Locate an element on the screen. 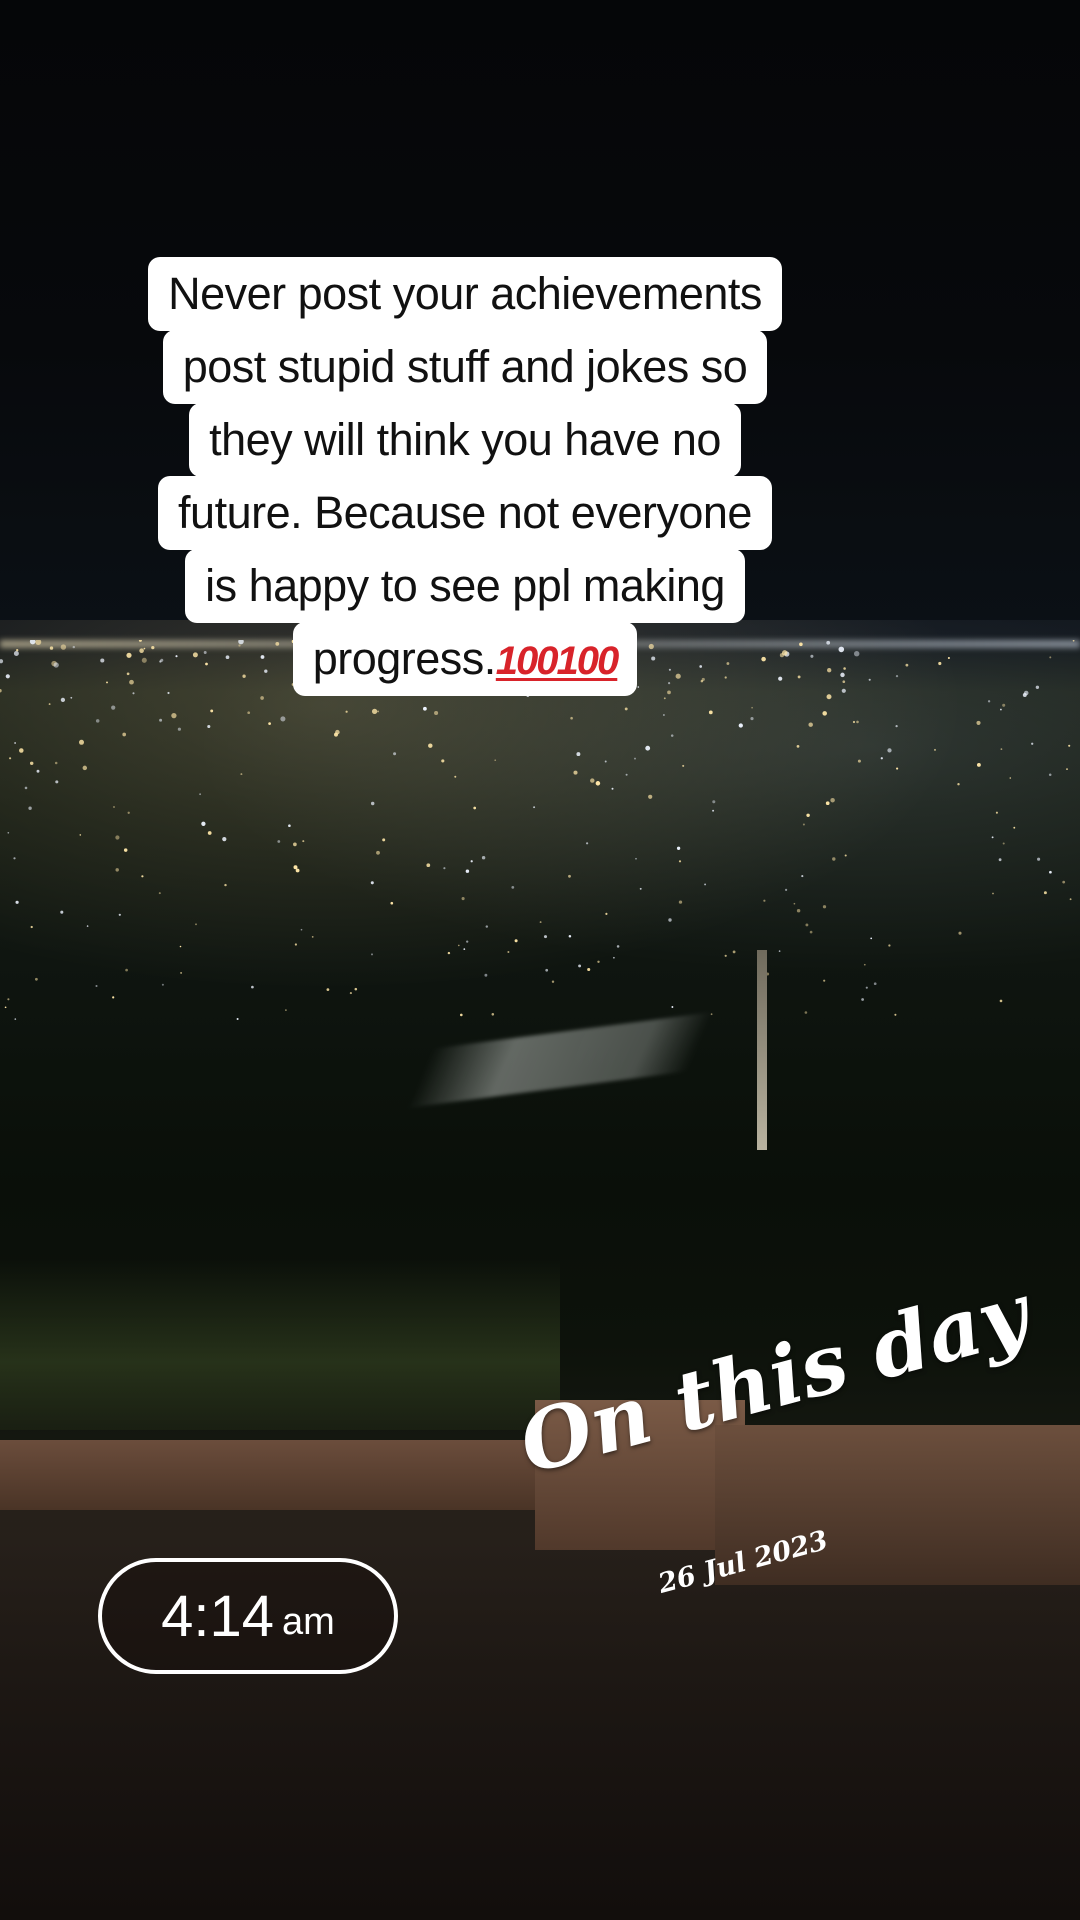 The width and height of the screenshot is (1080, 1920). caption-line: they will think you have no is located at coordinates (465, 440).